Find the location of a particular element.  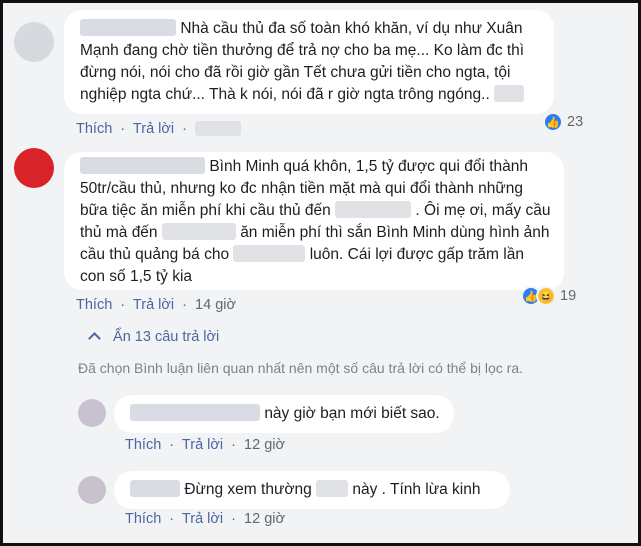

reply-line: này giờ bạn mới biết sao. is located at coordinates (285, 414).